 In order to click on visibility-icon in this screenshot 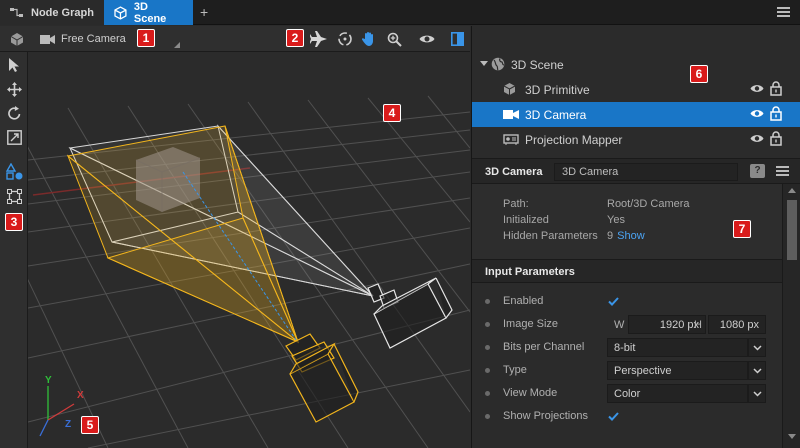, I will do `click(427, 39)`.